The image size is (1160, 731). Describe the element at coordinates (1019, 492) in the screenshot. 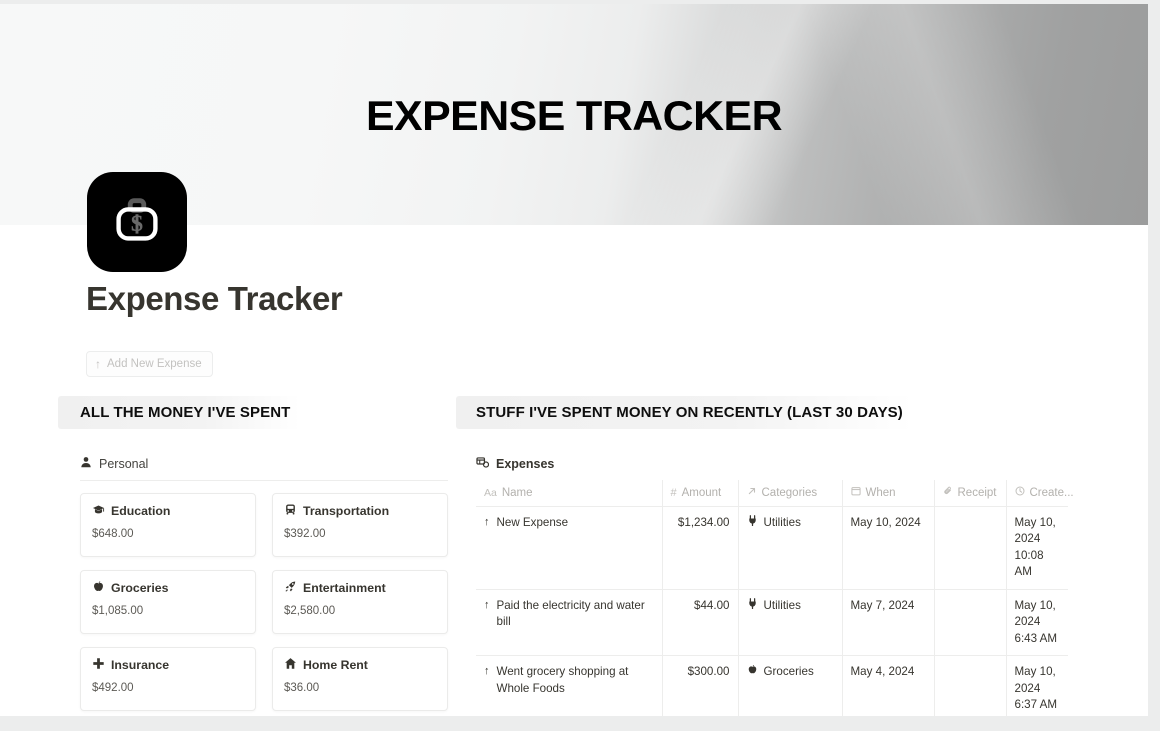

I see `clock-icon` at that location.